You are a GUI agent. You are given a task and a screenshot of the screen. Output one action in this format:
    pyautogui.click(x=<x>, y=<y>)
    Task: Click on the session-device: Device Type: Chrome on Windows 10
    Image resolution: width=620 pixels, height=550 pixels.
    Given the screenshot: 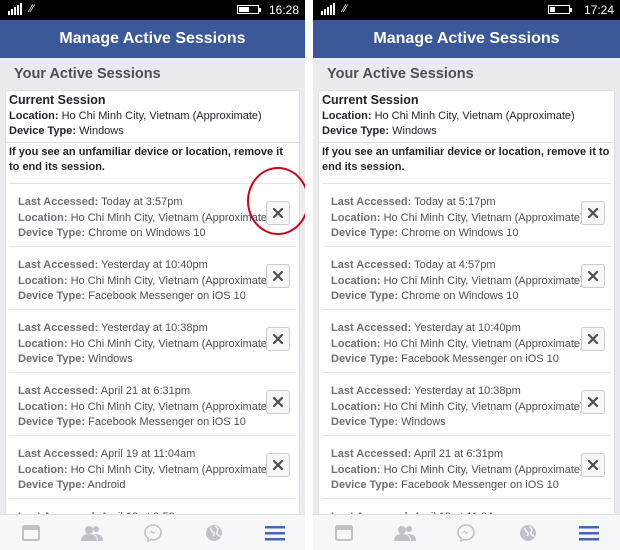 What is the action you would take?
    pyautogui.click(x=457, y=297)
    